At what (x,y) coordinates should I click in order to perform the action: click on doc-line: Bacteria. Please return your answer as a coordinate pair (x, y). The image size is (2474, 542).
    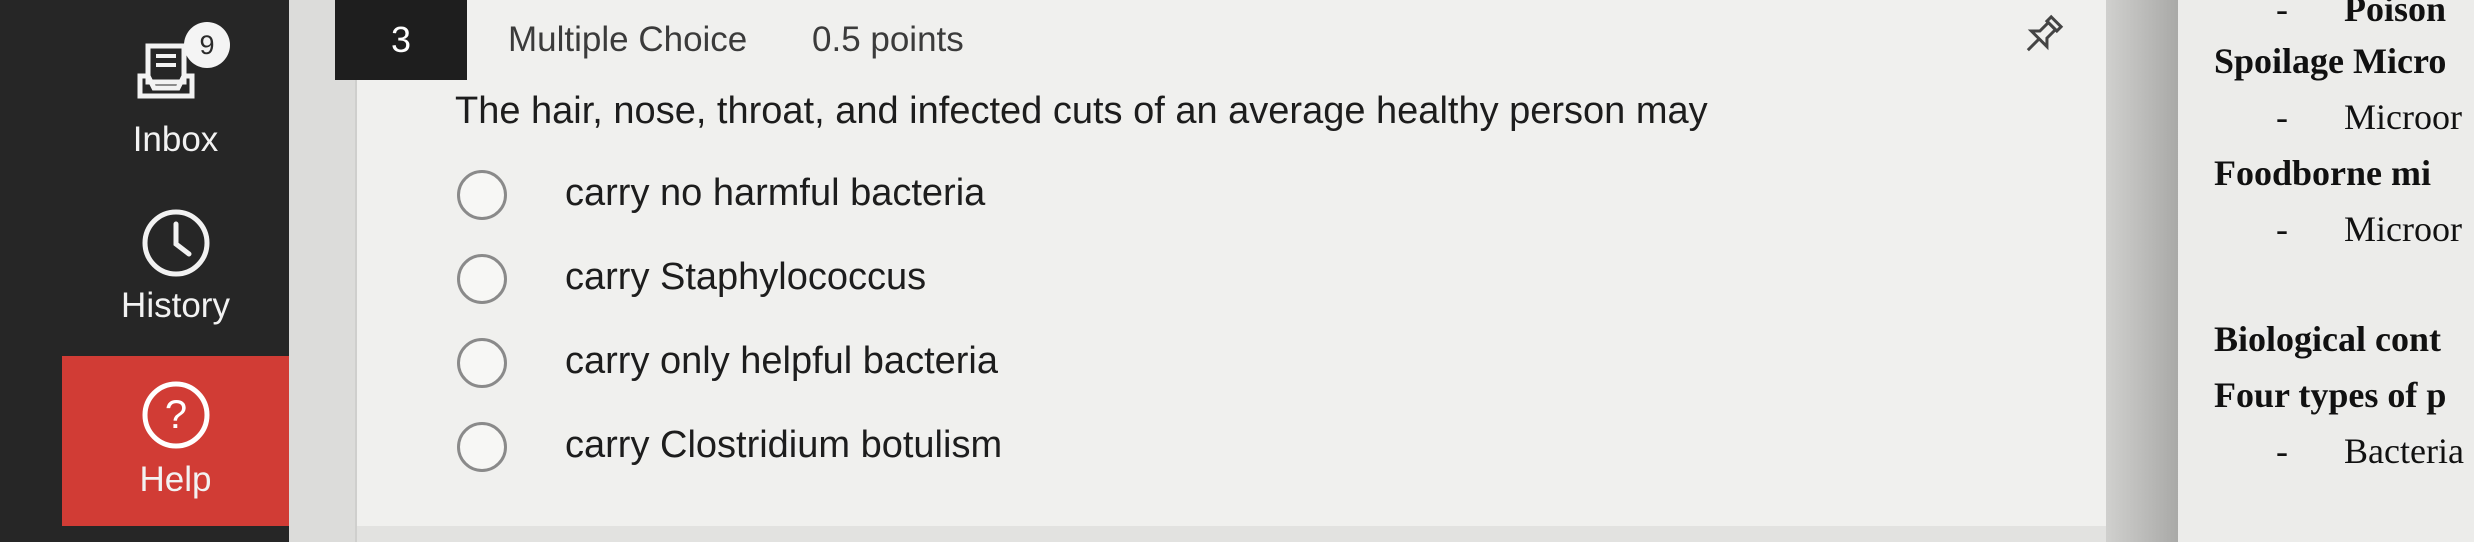
    Looking at the image, I should click on (2404, 451).